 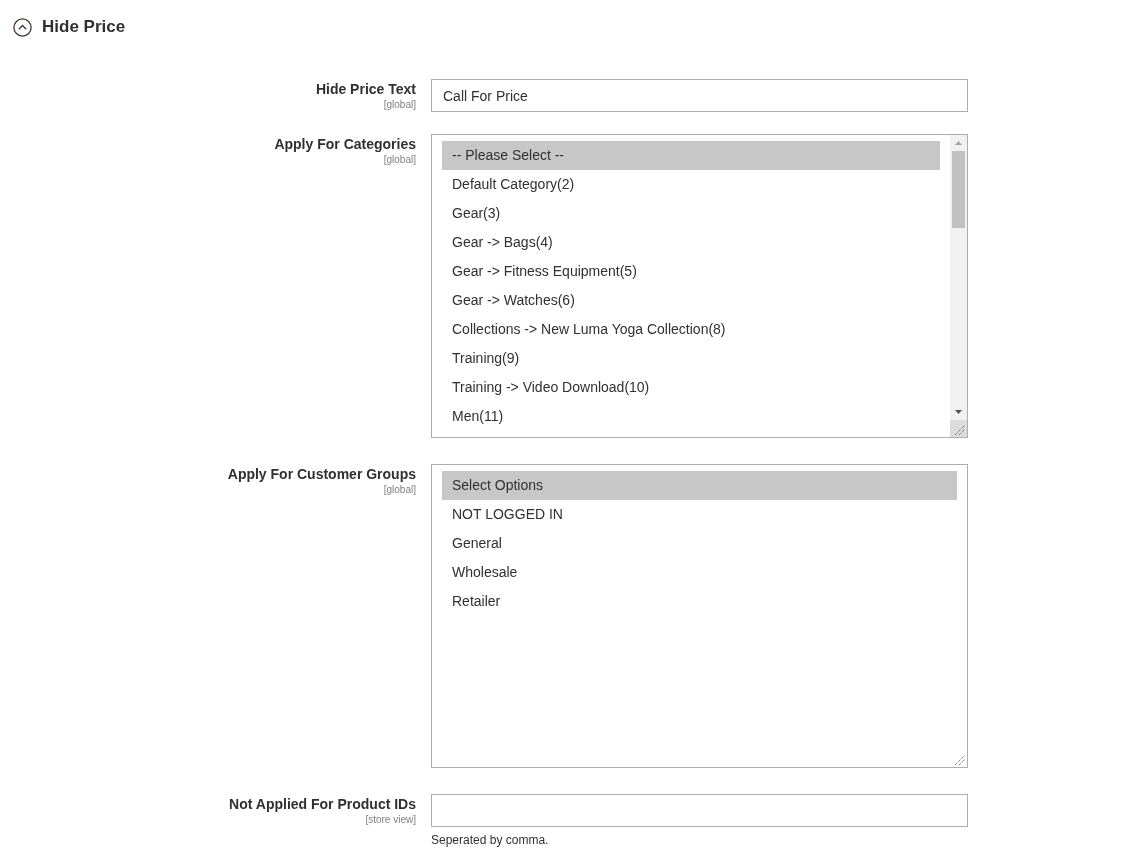 I want to click on scrollbar-thumb, so click(x=958, y=189).